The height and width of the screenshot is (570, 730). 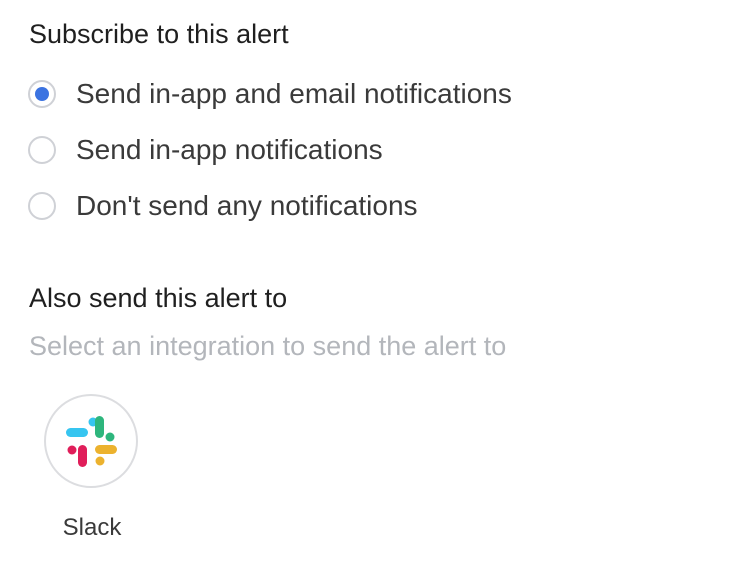 What do you see at coordinates (294, 93) in the screenshot?
I see `radio-option-label: Send in-app and email notifications` at bounding box center [294, 93].